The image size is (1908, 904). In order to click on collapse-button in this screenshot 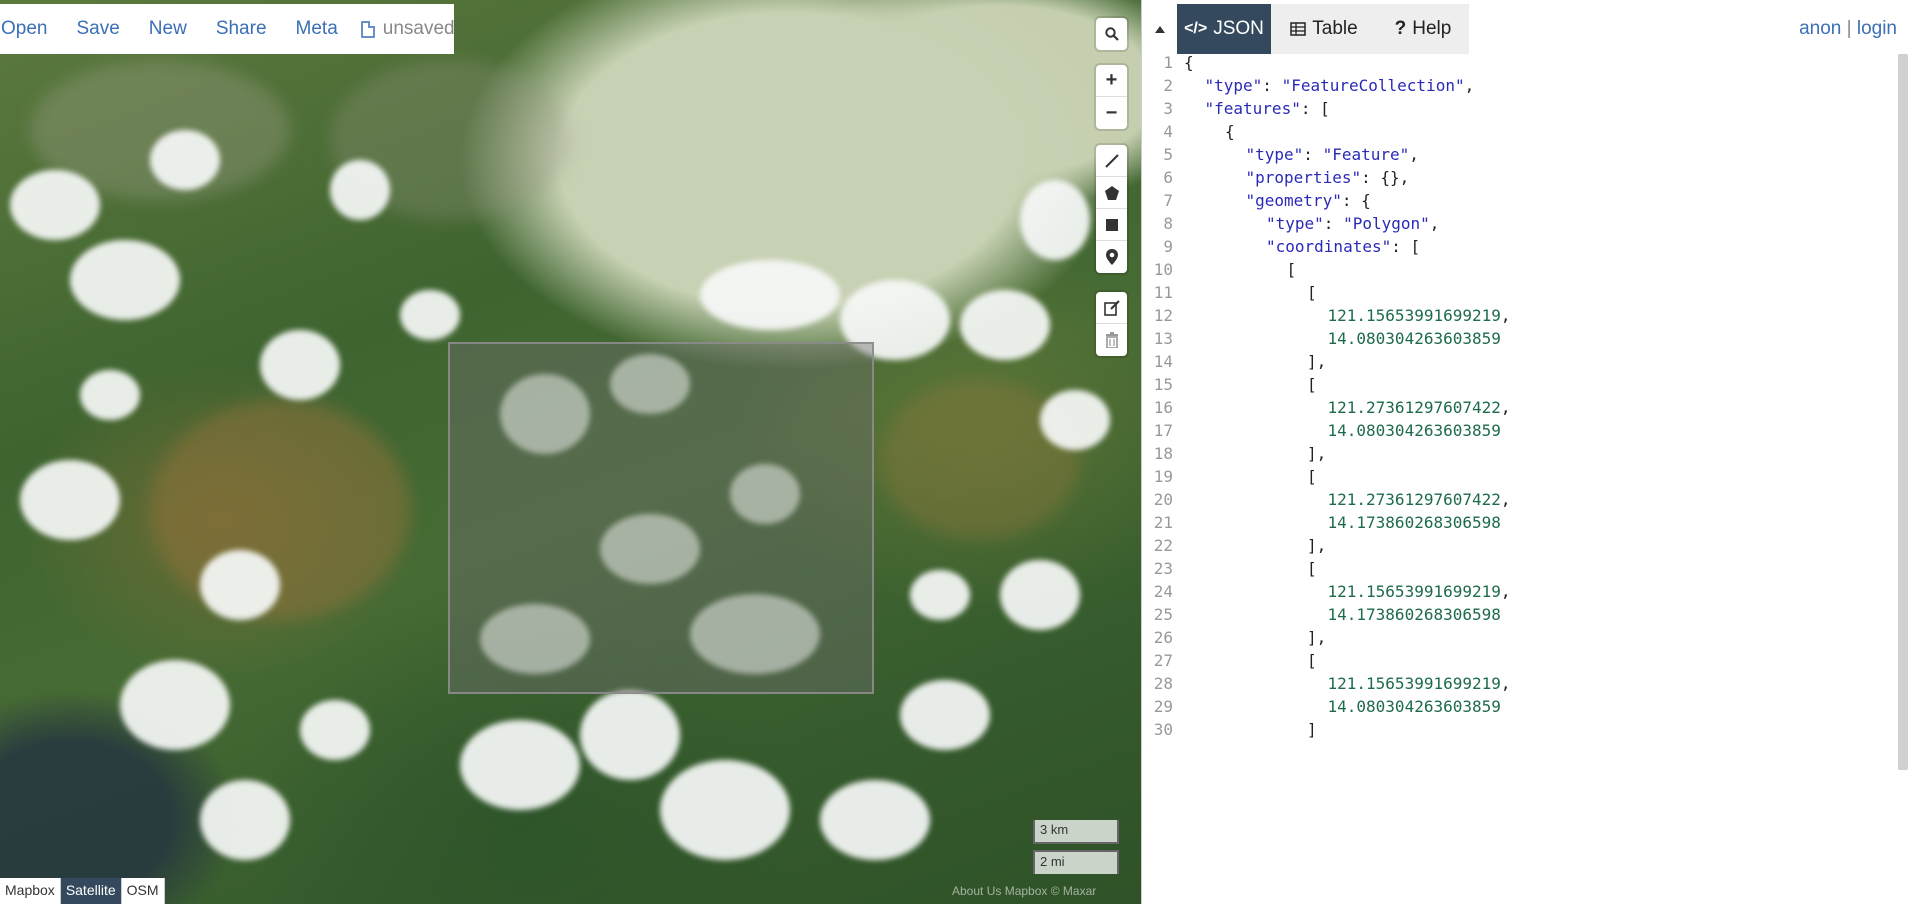, I will do `click(1159, 29)`.